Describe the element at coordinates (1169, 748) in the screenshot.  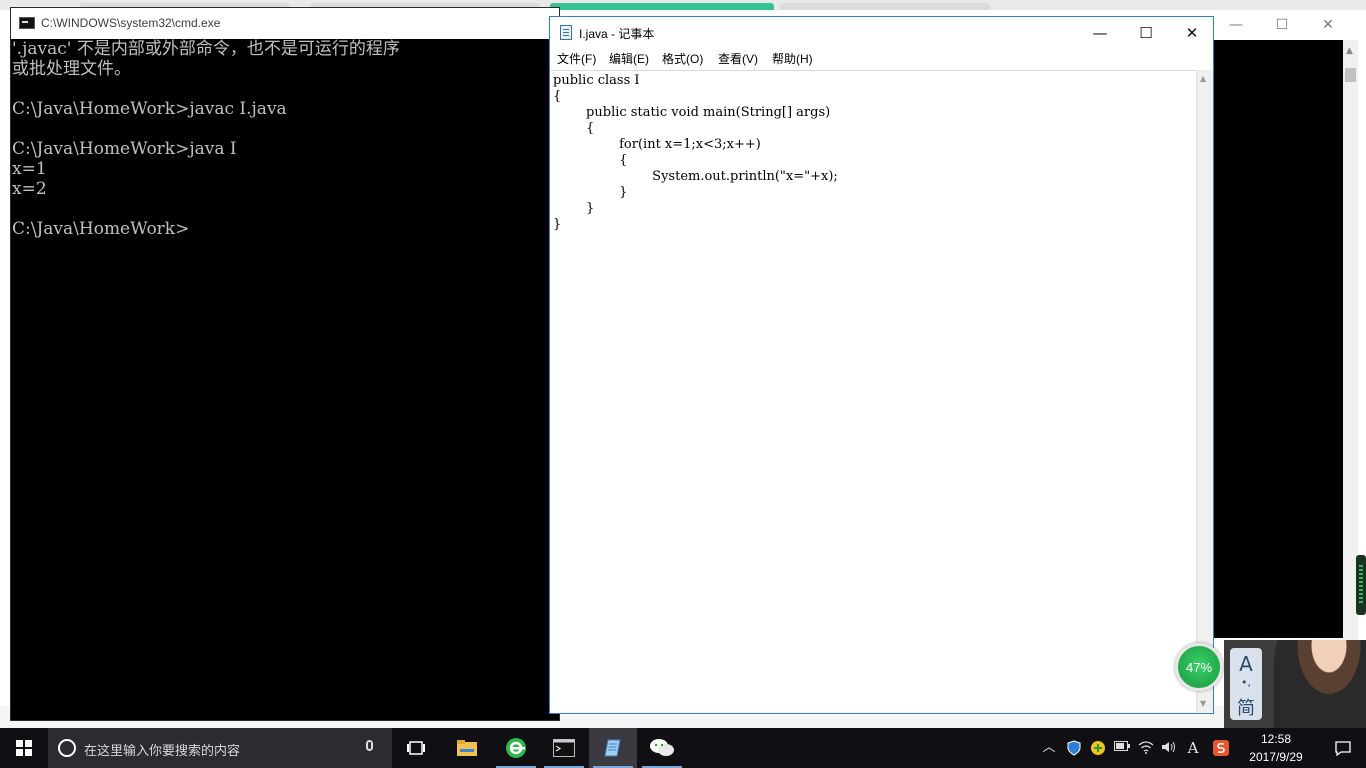
I see `volume-icon` at that location.